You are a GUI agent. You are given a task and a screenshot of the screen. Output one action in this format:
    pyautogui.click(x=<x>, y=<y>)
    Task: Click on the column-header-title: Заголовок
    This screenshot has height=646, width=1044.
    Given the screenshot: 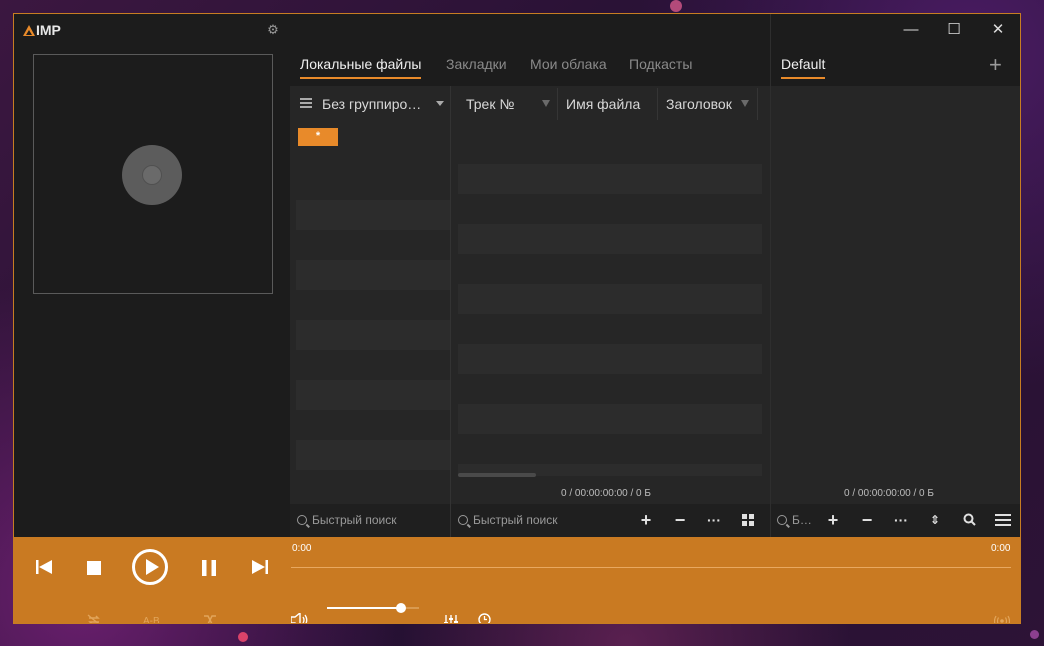 What is the action you would take?
    pyautogui.click(x=699, y=104)
    